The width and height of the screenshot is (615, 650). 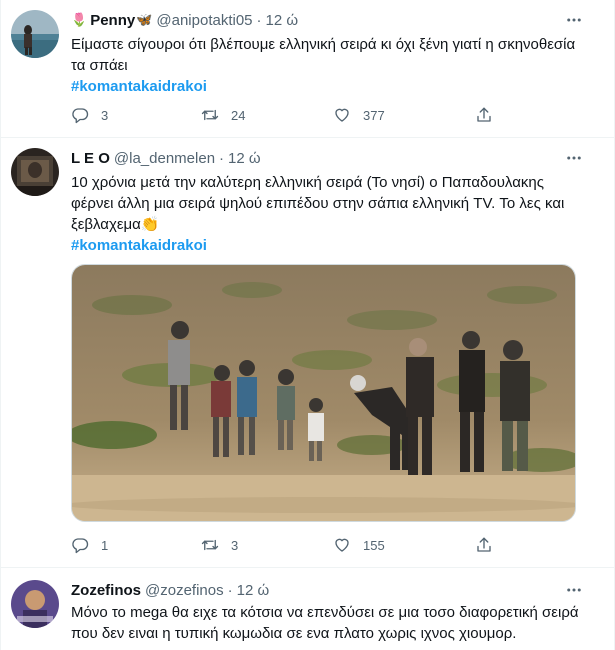 What do you see at coordinates (235, 545) in the screenshot?
I see `retweet-count: 3` at bounding box center [235, 545].